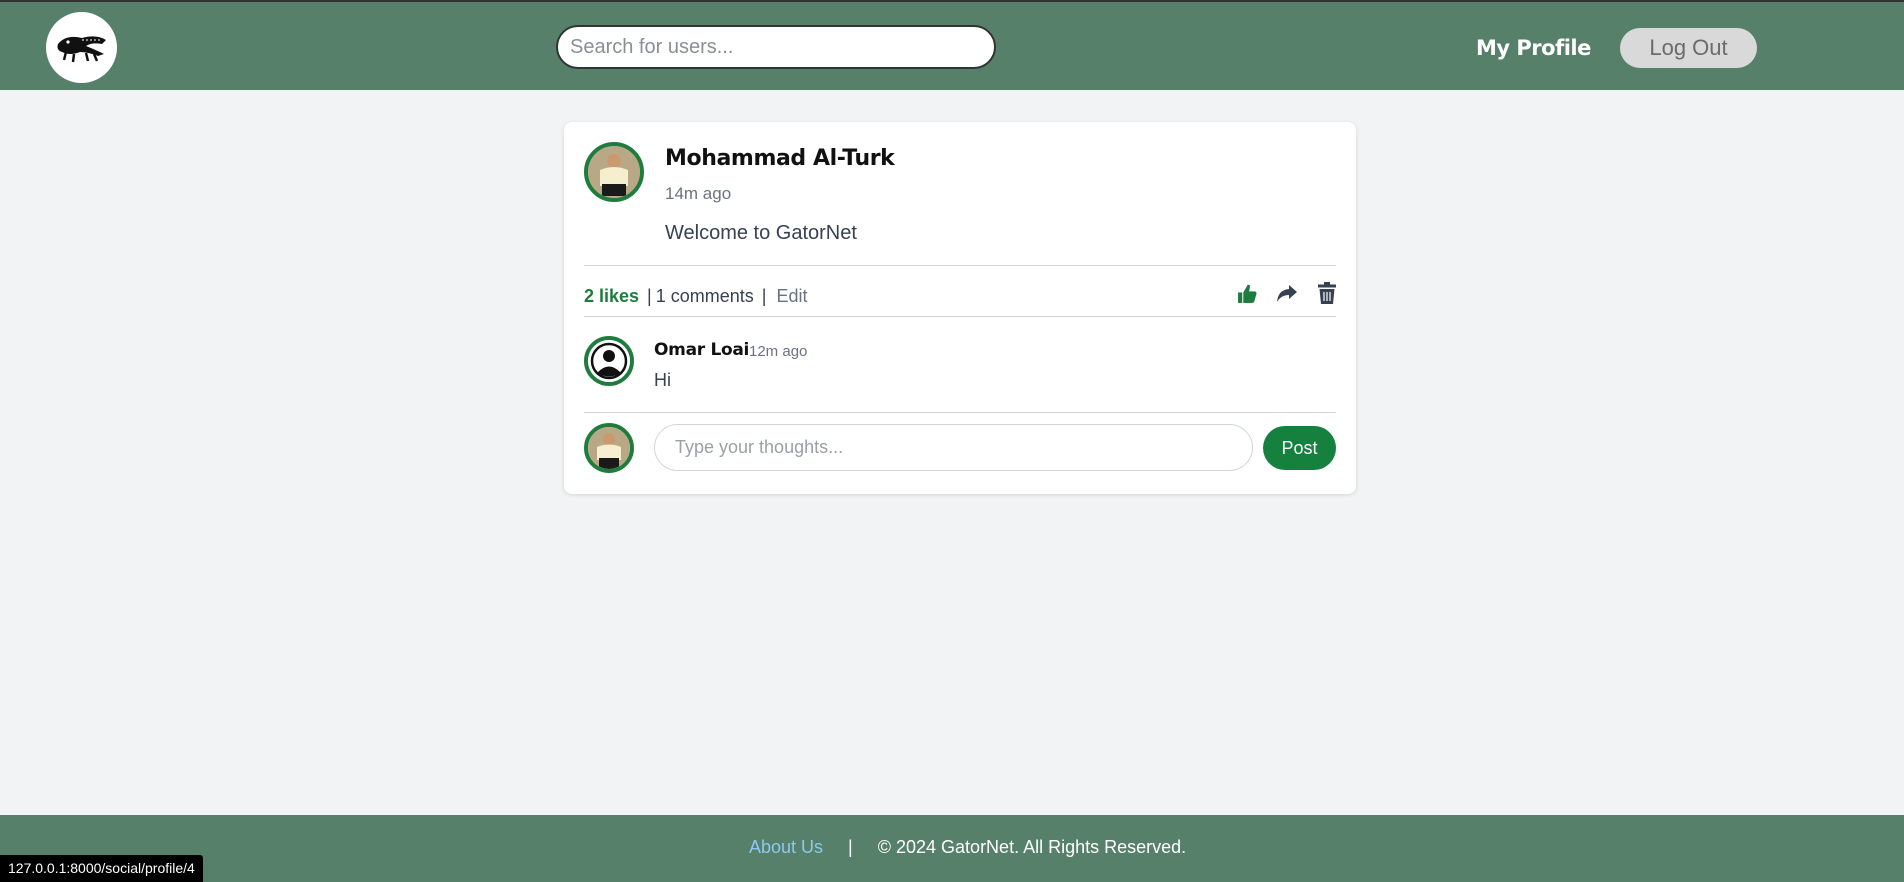  I want to click on current-user-avatar, so click(609, 448).